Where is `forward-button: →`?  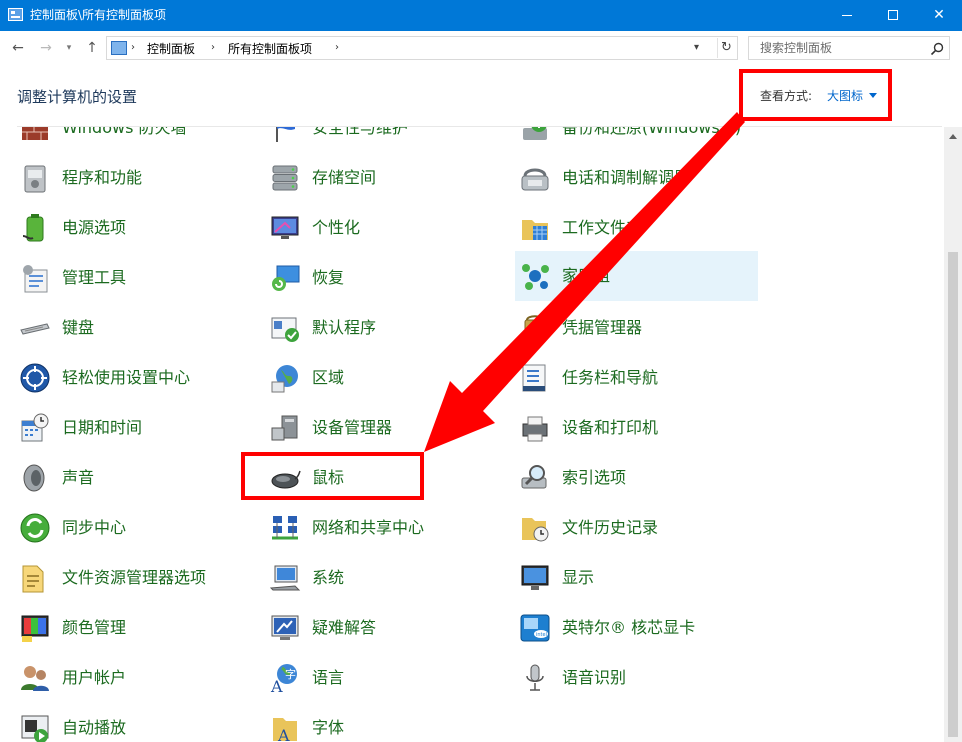 forward-button: → is located at coordinates (46, 48).